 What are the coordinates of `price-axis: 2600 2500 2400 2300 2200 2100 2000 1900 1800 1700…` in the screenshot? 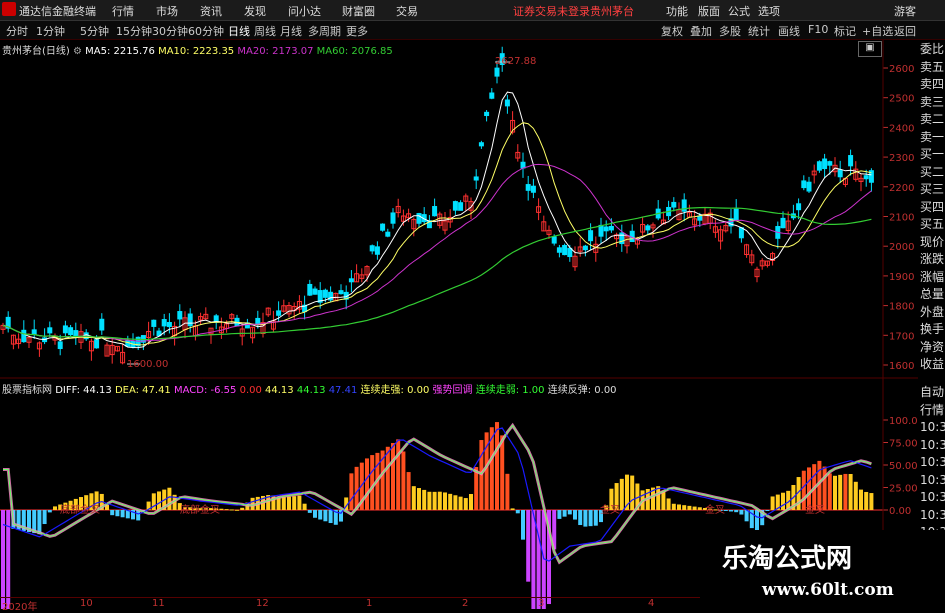 It's located at (898, 218).